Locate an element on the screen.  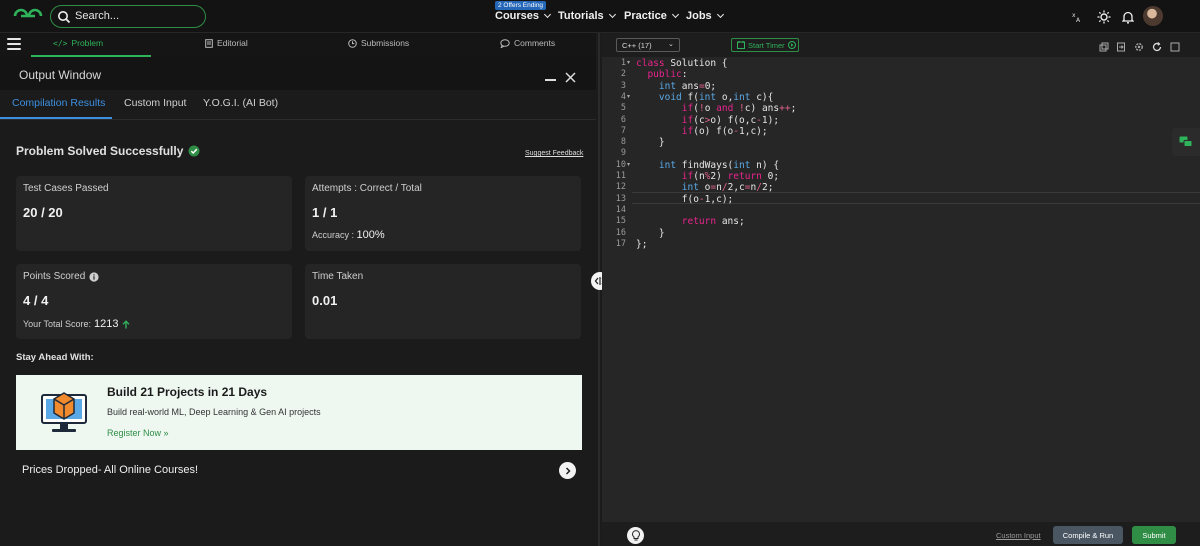
output-window-title: Output Window is located at coordinates (60, 75).